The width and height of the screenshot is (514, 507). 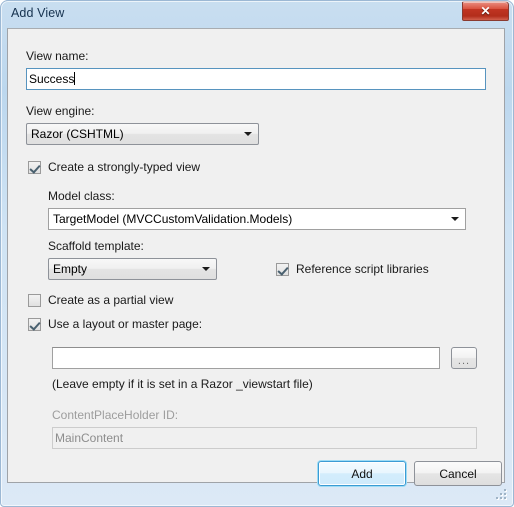 I want to click on view-name-value: Success, so click(x=52, y=79).